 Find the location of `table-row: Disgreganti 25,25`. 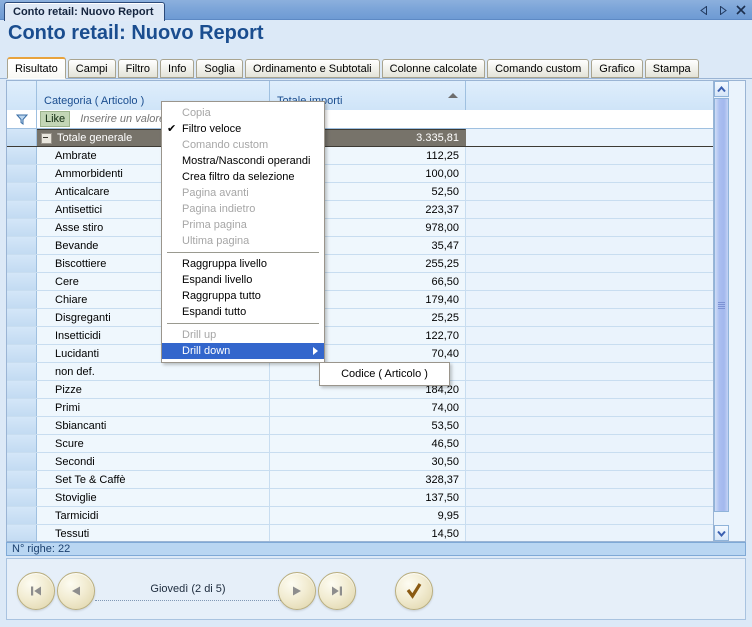

table-row: Disgreganti 25,25 is located at coordinates (368, 318).